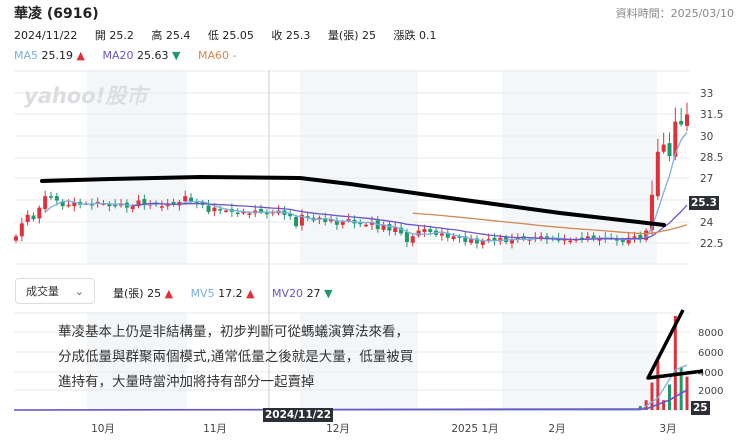  What do you see at coordinates (711, 115) in the screenshot?
I see `price-tick-label: 31.5` at bounding box center [711, 115].